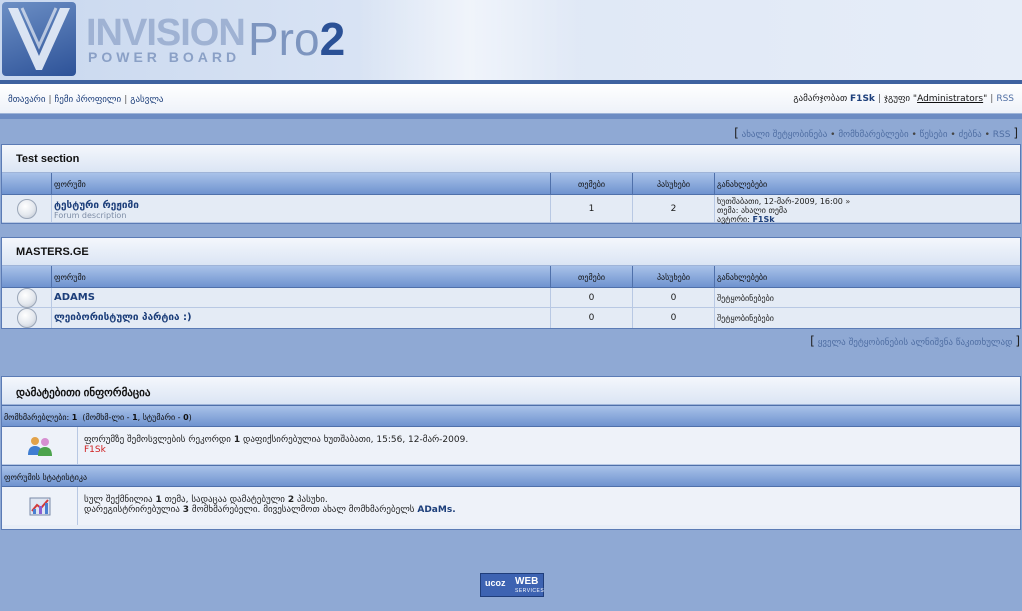 This screenshot has width=1022, height=611. What do you see at coordinates (511, 476) in the screenshot?
I see `forum-stats-bar: ფორუმის სტატისტიკა` at bounding box center [511, 476].